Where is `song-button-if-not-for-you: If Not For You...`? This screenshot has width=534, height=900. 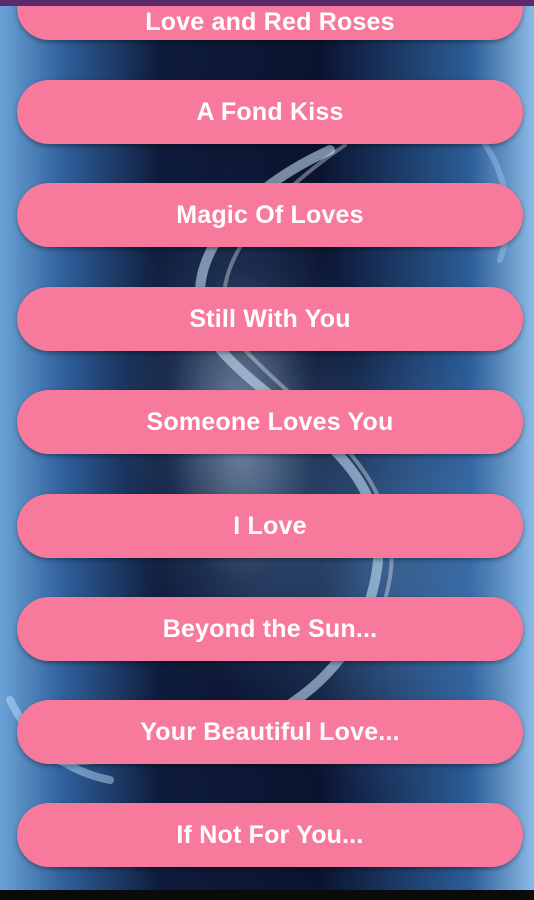
song-button-if-not-for-you: If Not For You... is located at coordinates (270, 835).